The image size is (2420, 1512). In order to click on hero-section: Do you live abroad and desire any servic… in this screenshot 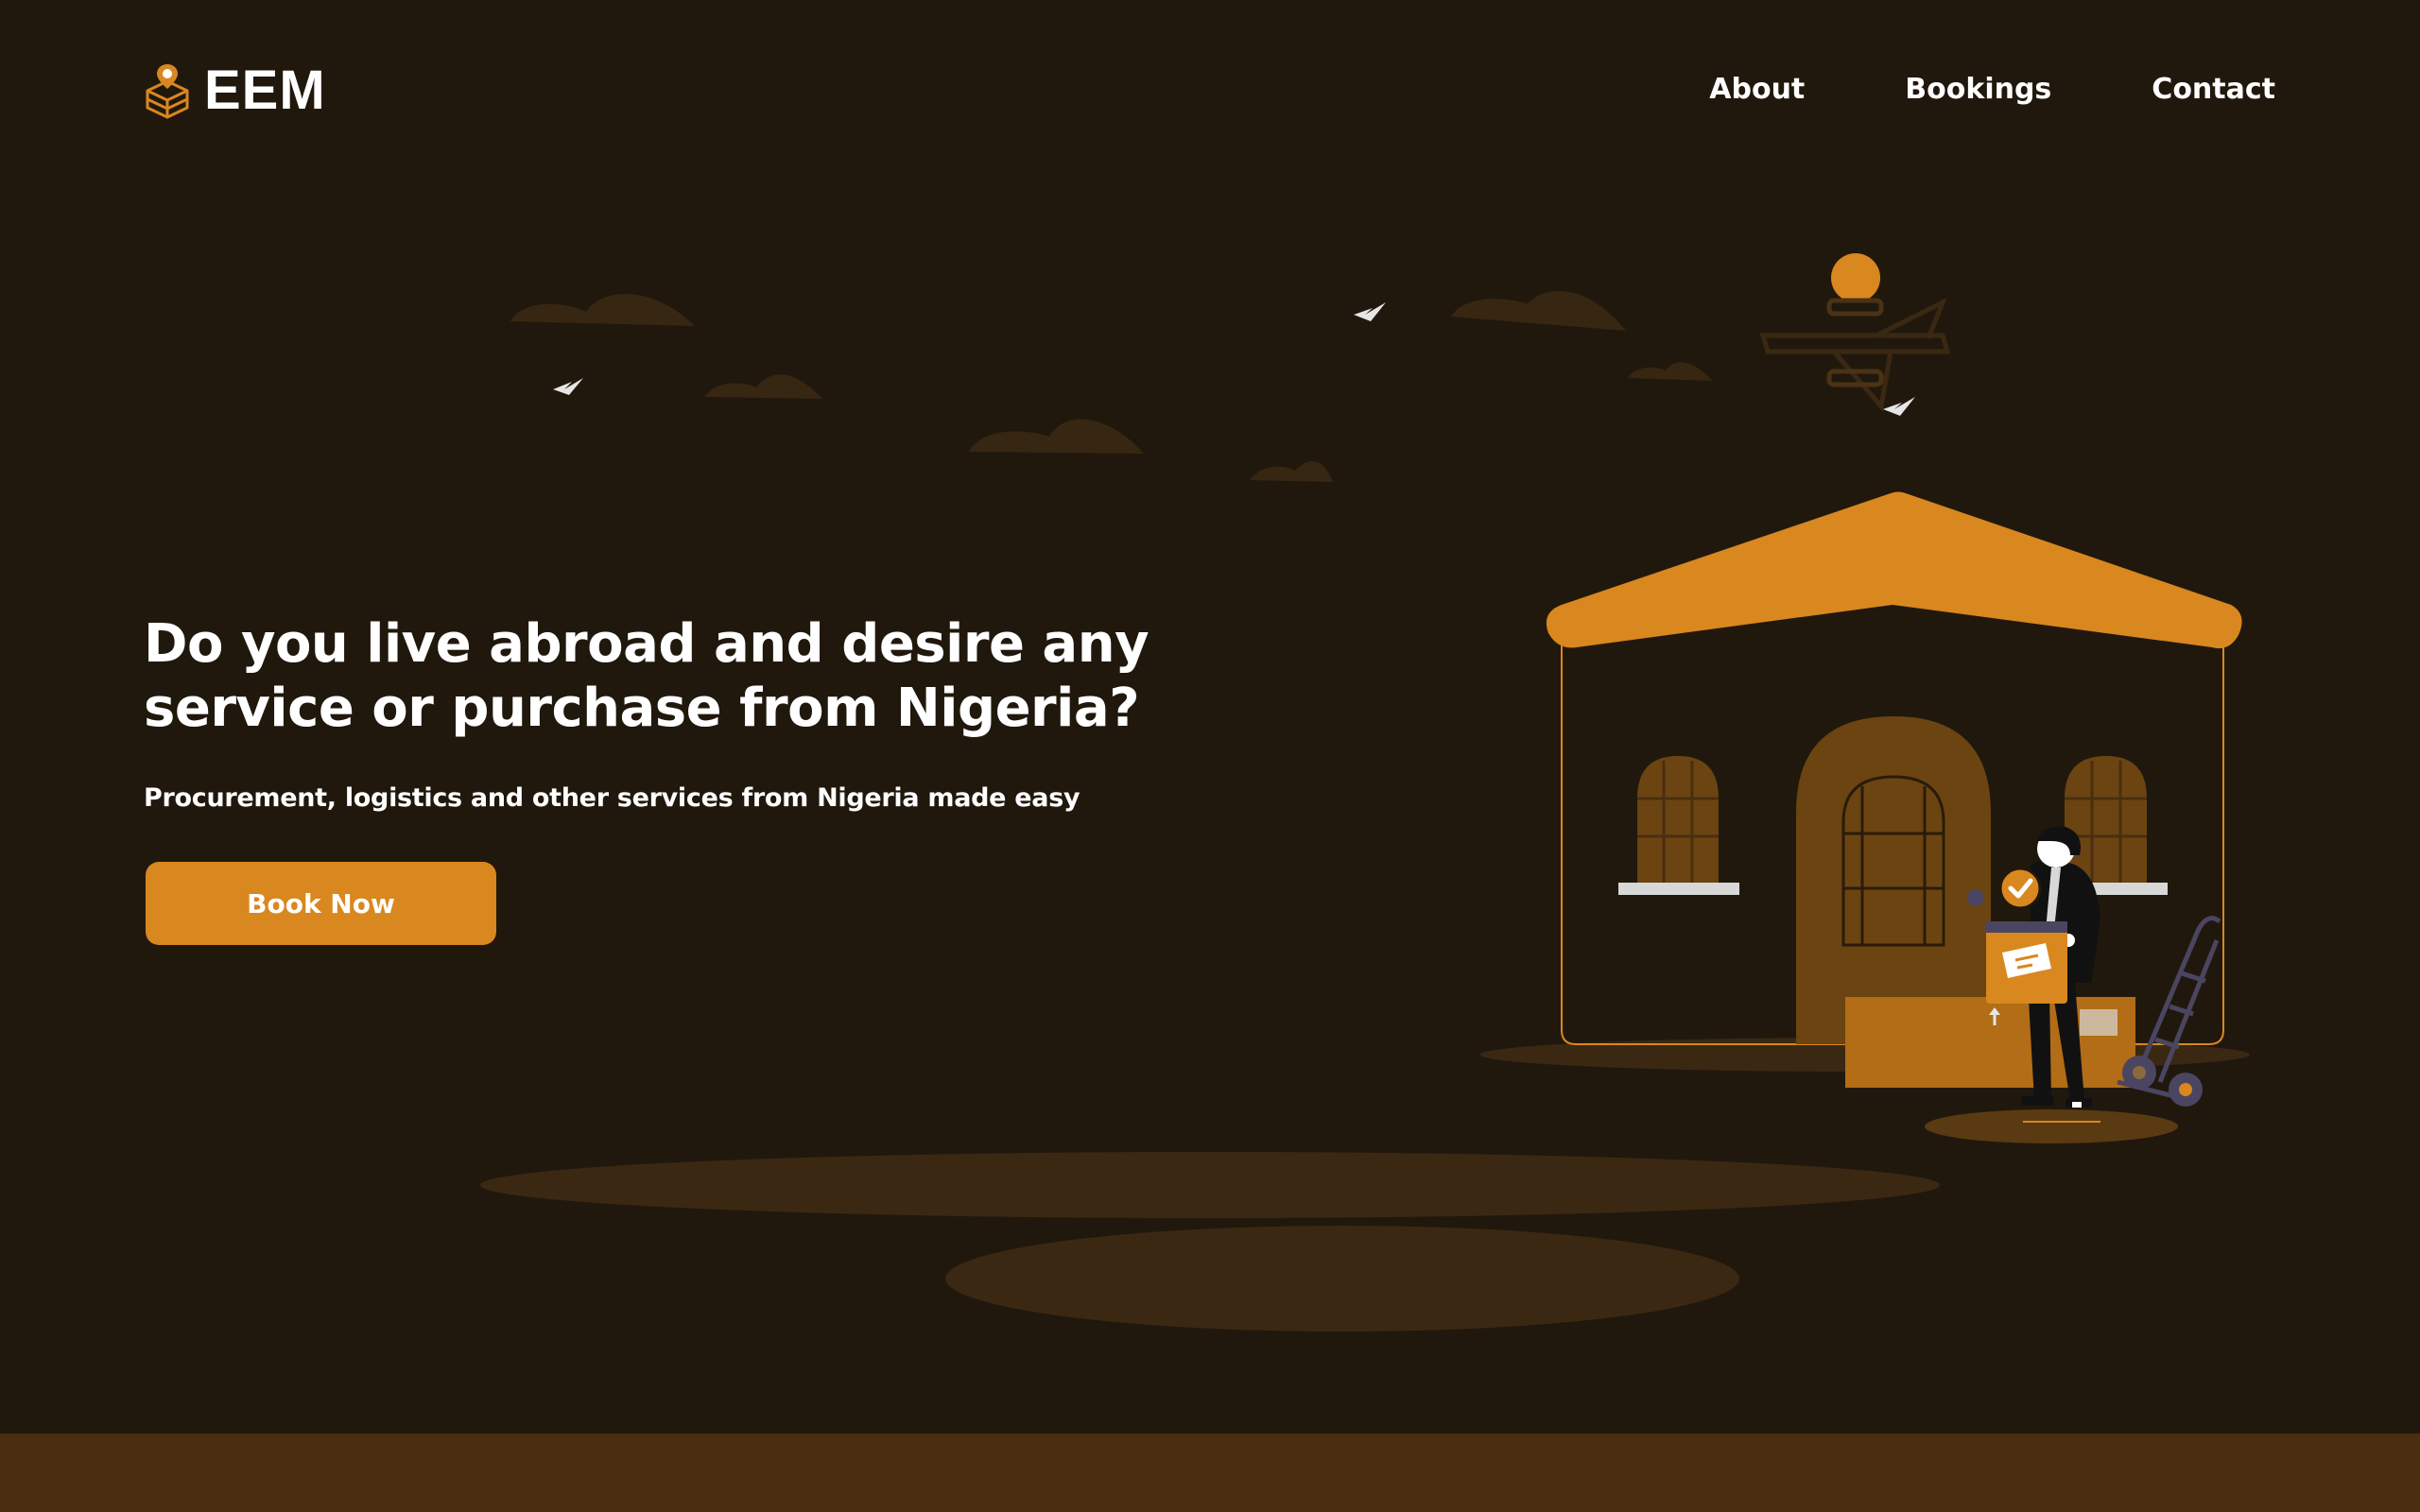, I will do `click(758, 713)`.